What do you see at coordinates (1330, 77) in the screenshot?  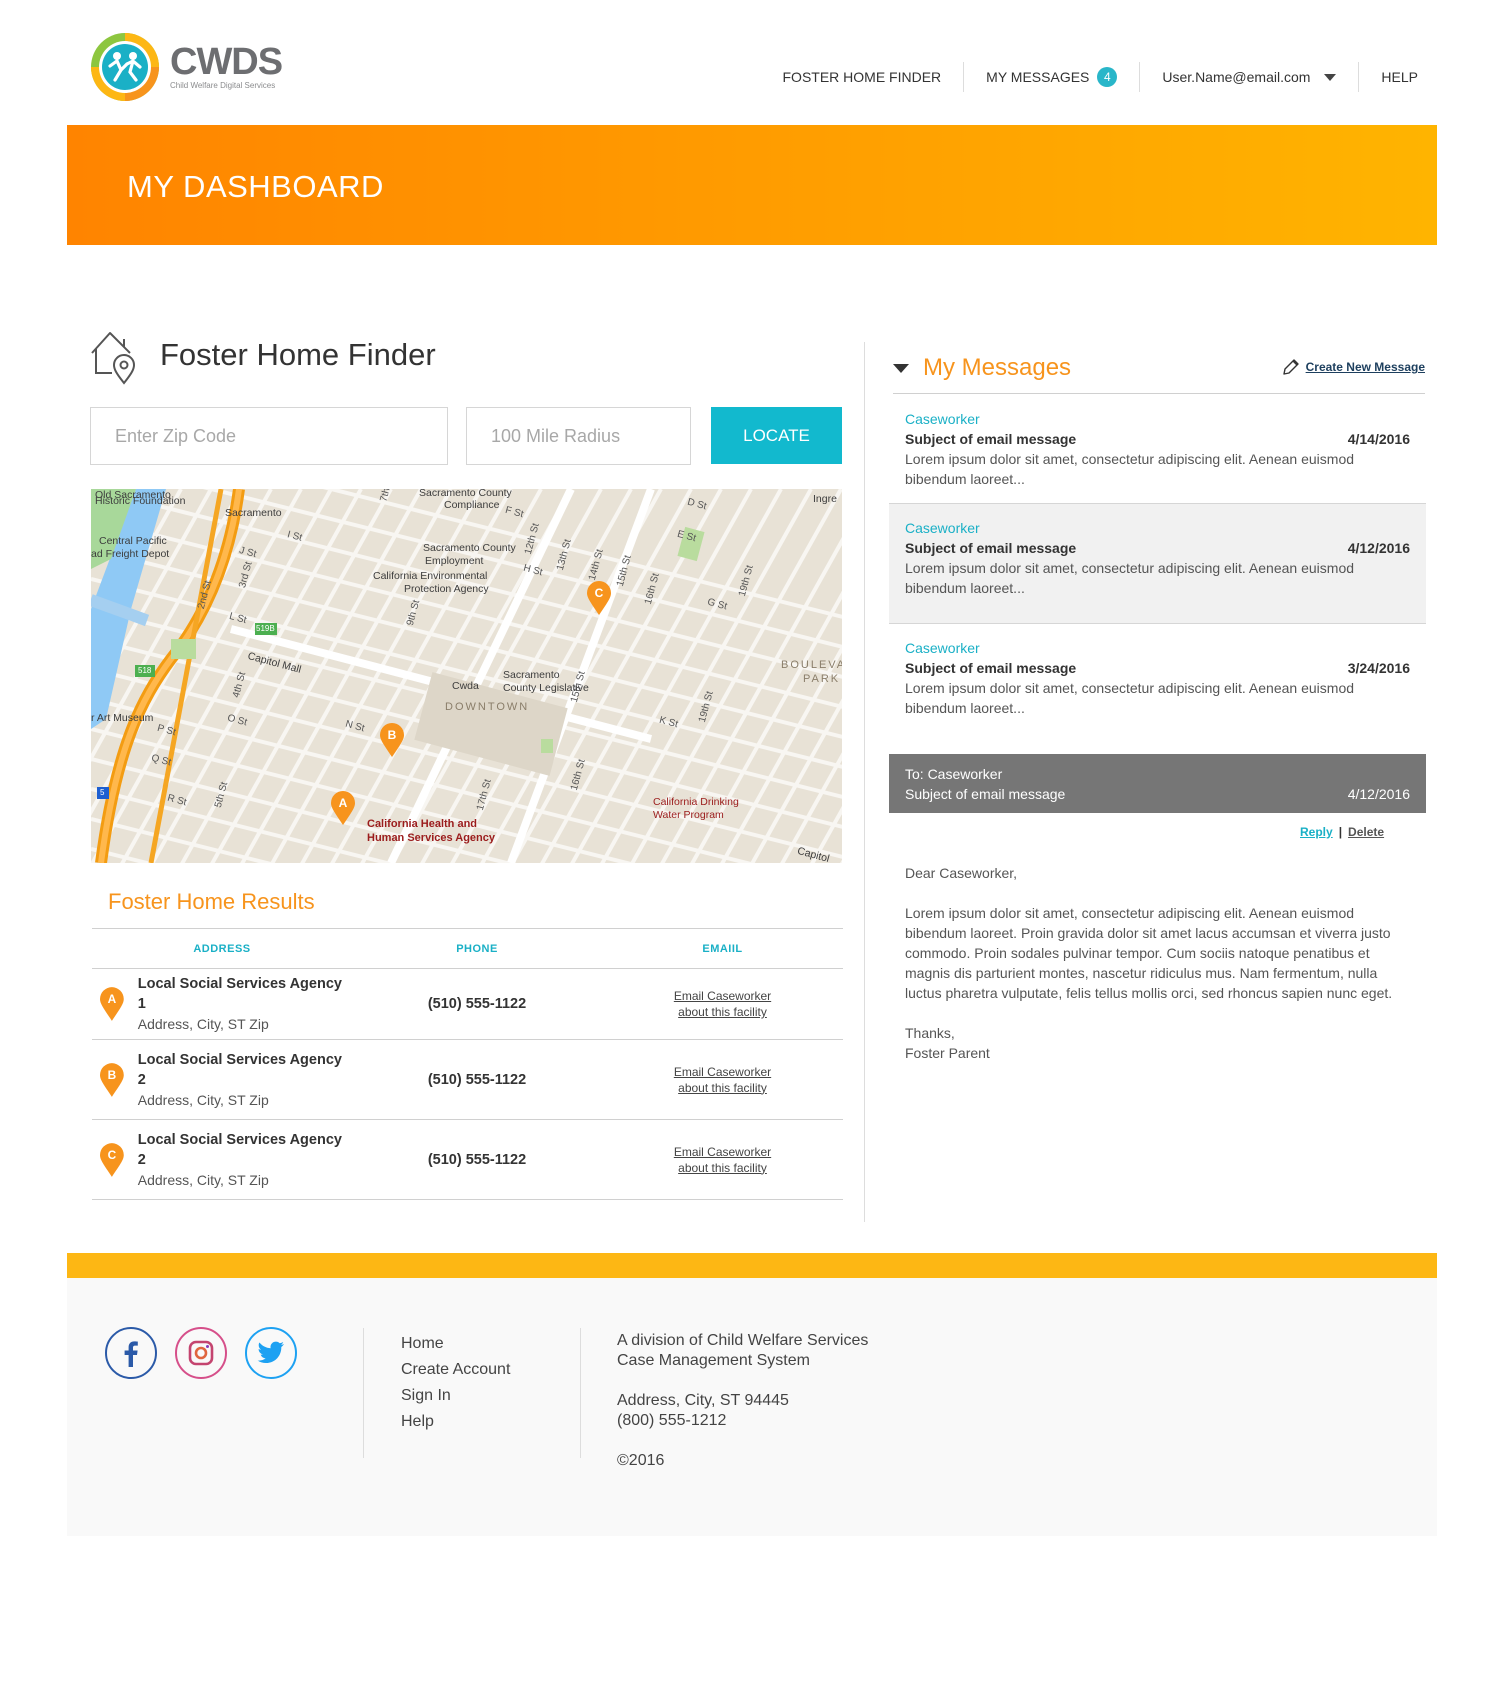 I see `chevron-down-icon` at bounding box center [1330, 77].